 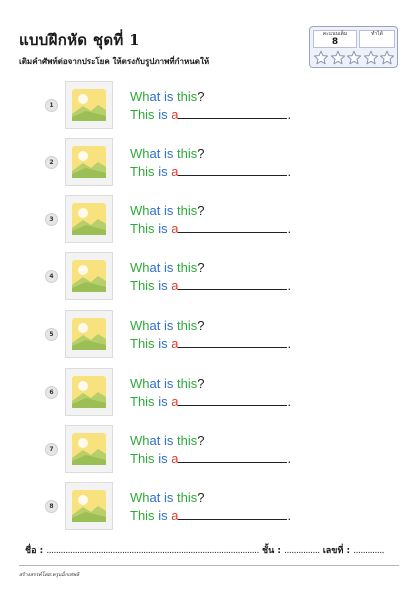 I want to click on exercise-number: 1, so click(x=51, y=105).